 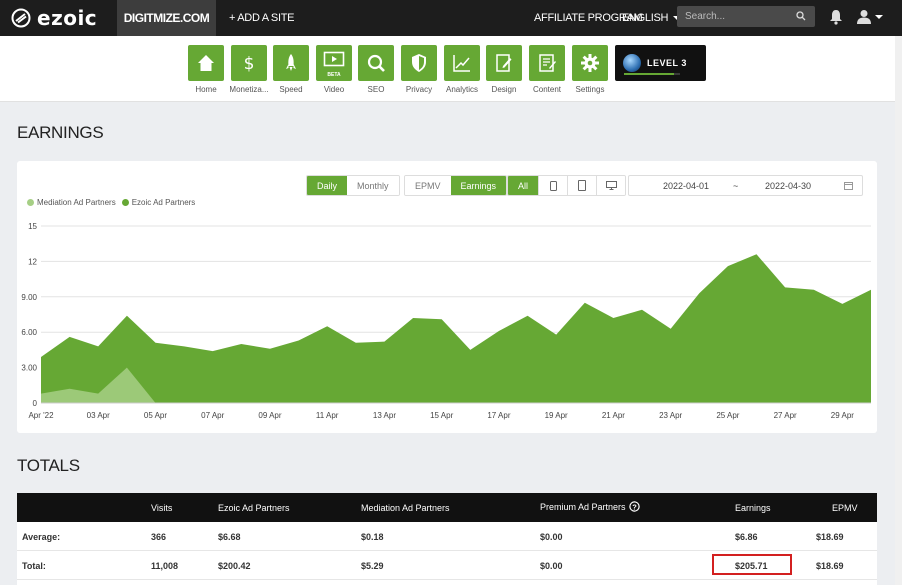 I want to click on cell-visits: 366, so click(x=159, y=537).